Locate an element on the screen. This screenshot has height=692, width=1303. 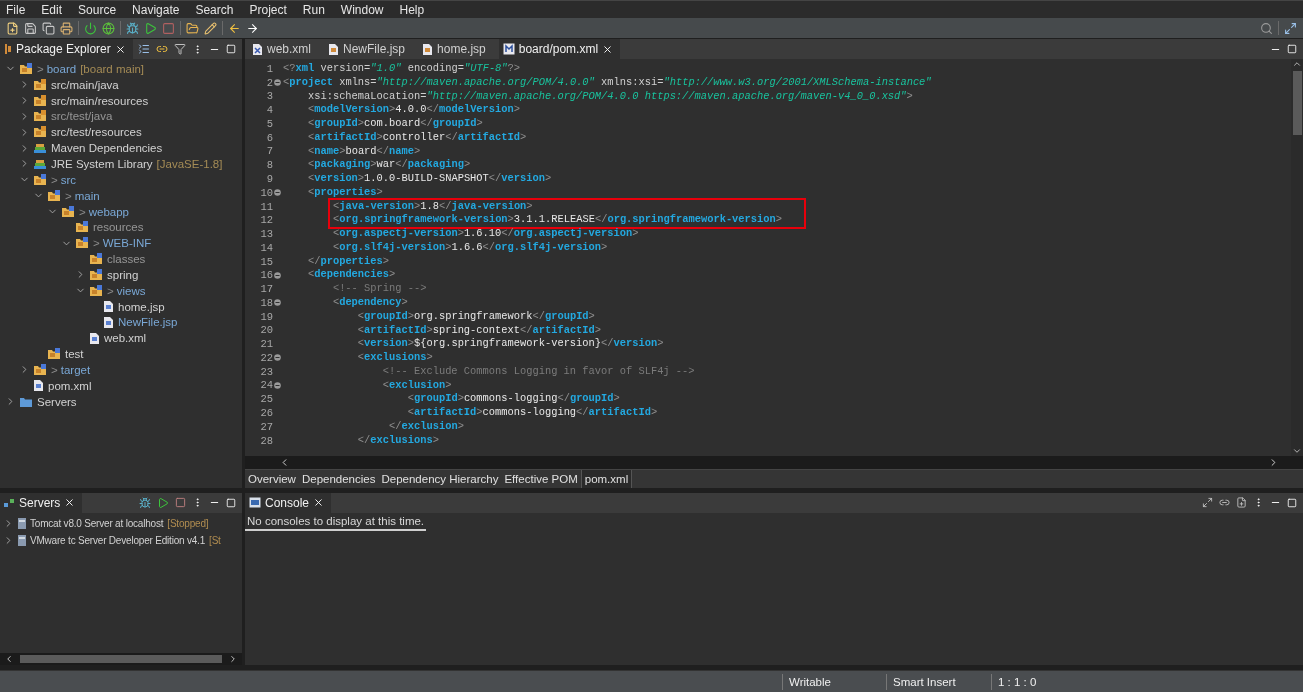
save-icon is located at coordinates (30, 28).